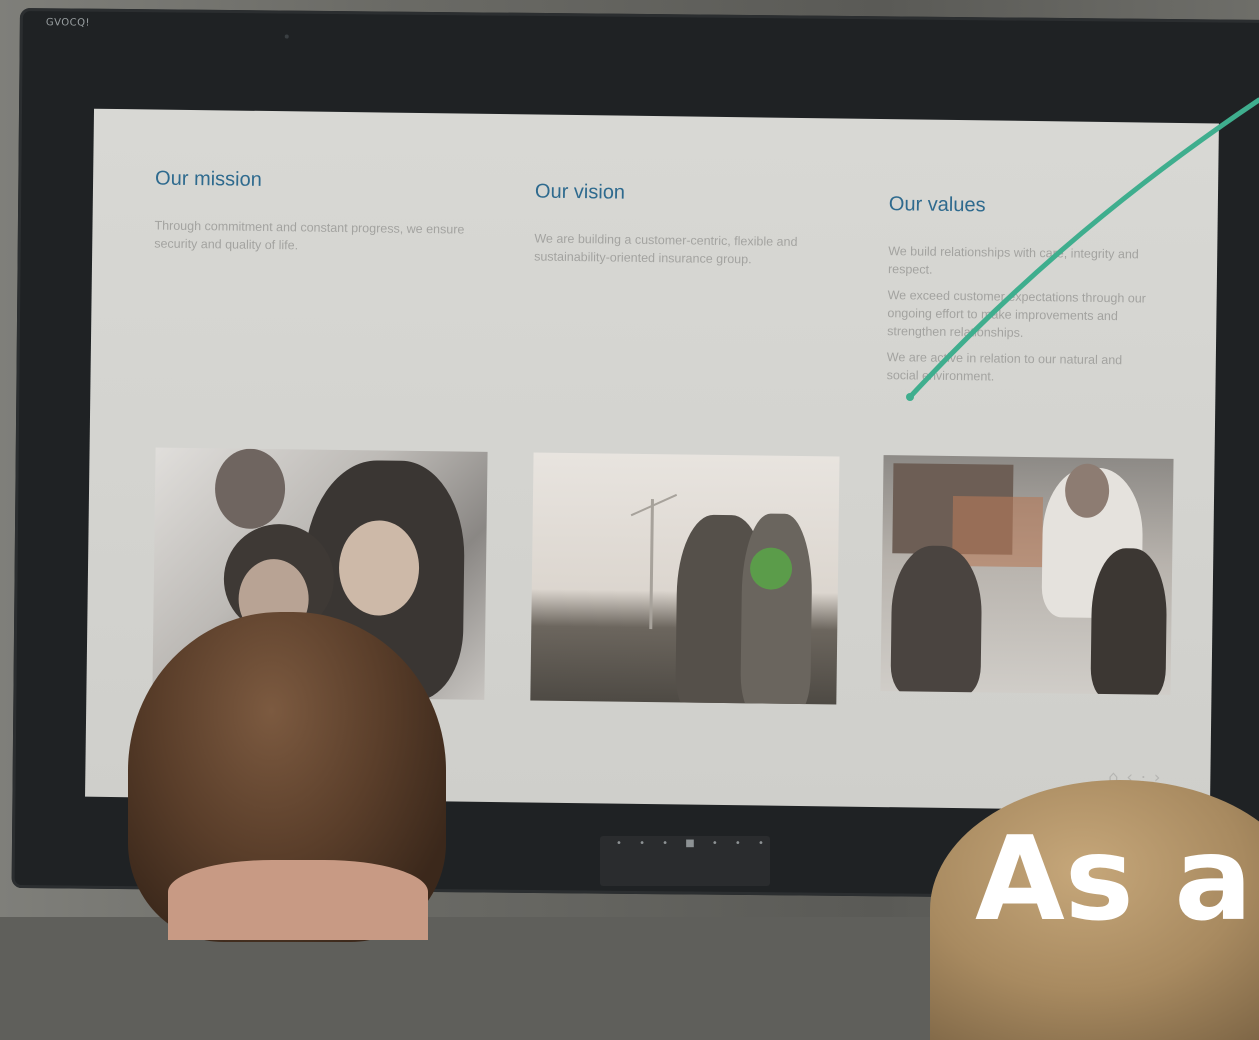 This screenshot has width=1259, height=1040. Describe the element at coordinates (1114, 879) in the screenshot. I see `overlay-headline: As a` at that location.